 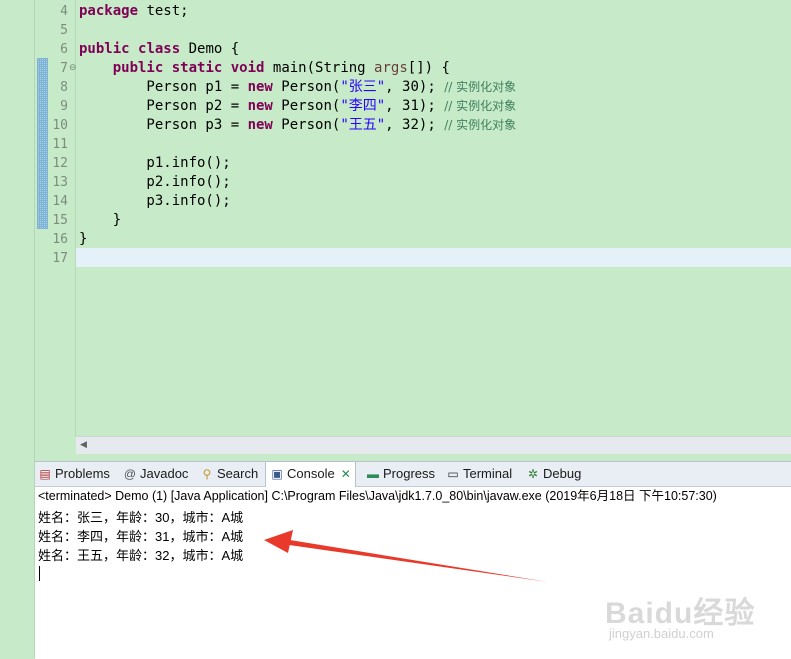 I want to click on line-number: 12, so click(x=60, y=163).